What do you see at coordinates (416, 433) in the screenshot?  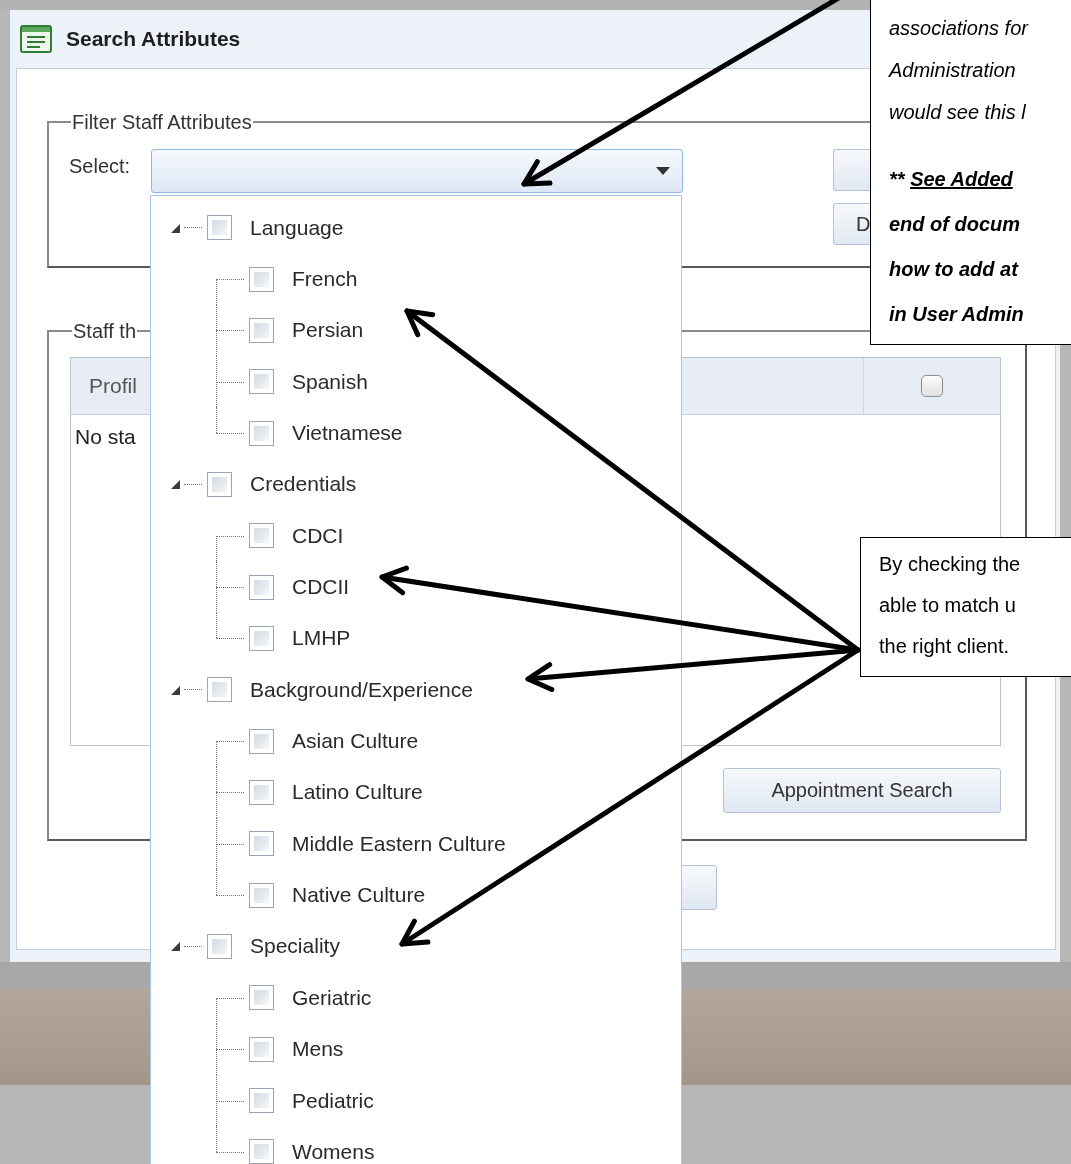 I see `tree-item: Vietnamese` at bounding box center [416, 433].